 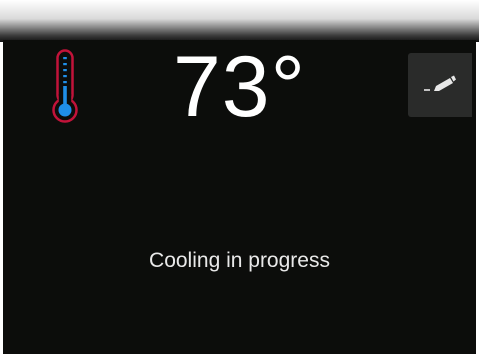 I want to click on status-text: Cooling in progress, so click(x=239, y=260).